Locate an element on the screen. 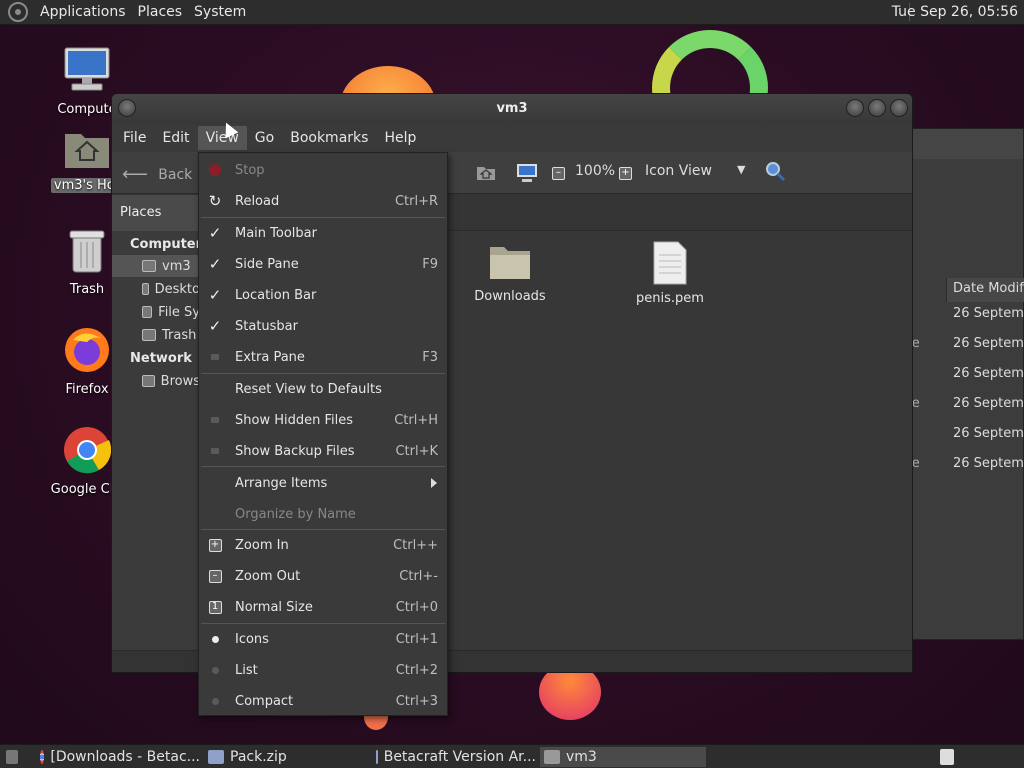  menu-item-label: Organize by Name is located at coordinates (295, 514).